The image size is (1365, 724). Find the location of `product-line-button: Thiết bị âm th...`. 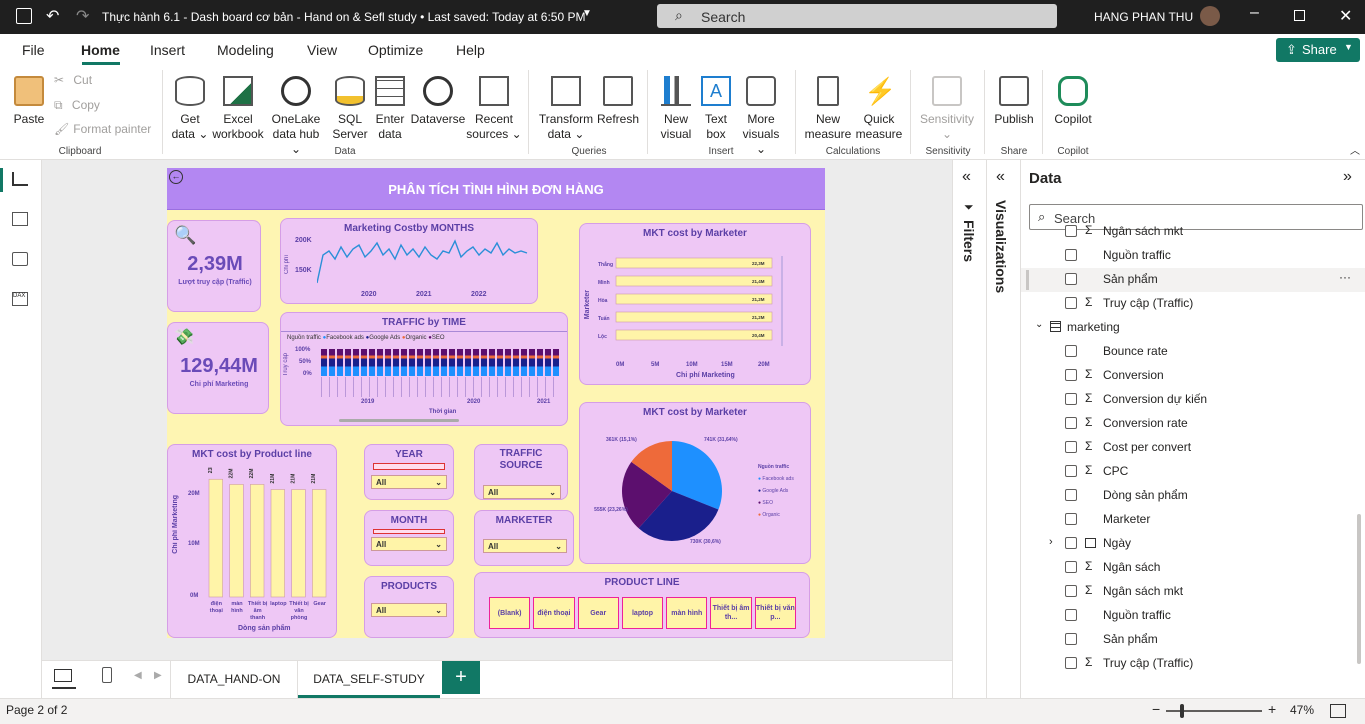

product-line-button: Thiết bị âm th... is located at coordinates (731, 613).